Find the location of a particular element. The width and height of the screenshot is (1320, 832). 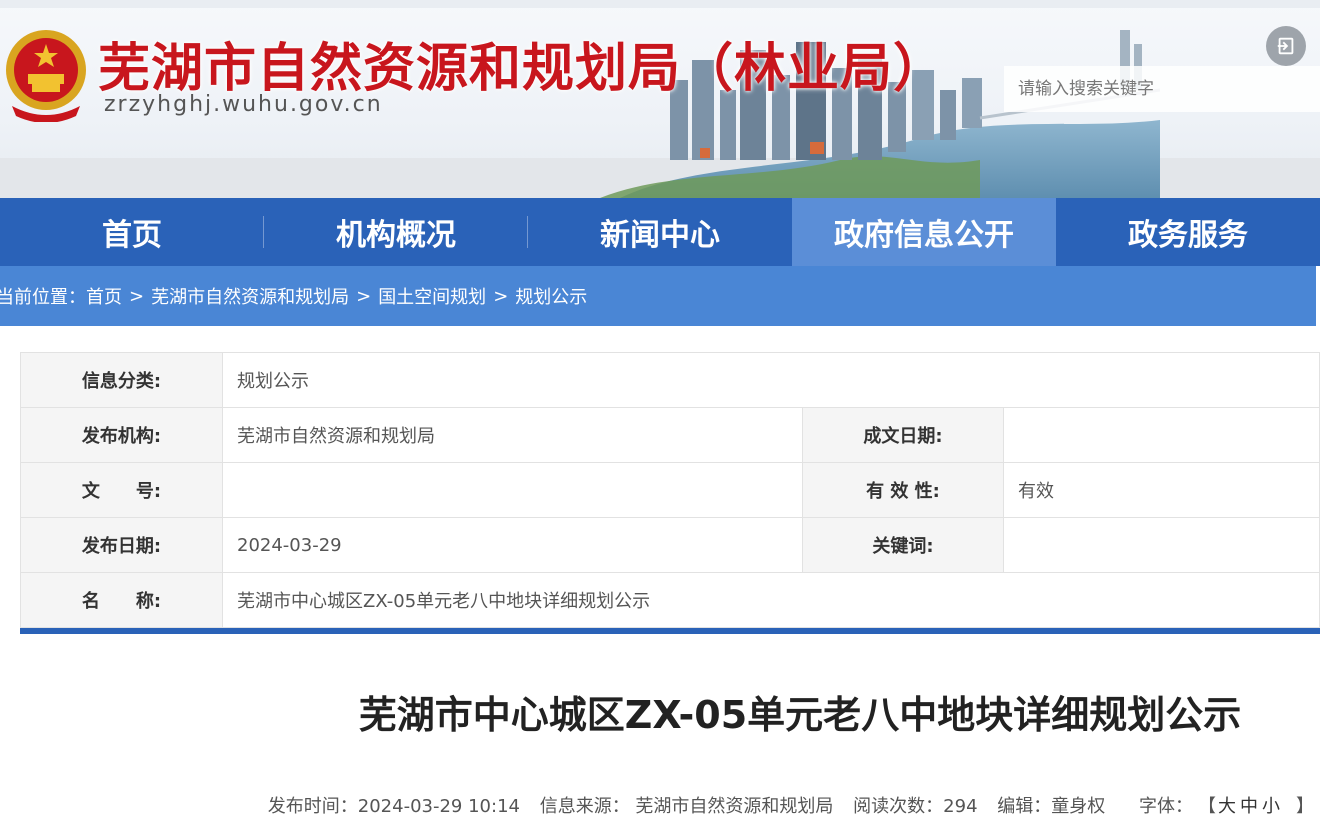

view-count: 阅读次数：294 is located at coordinates (915, 806).